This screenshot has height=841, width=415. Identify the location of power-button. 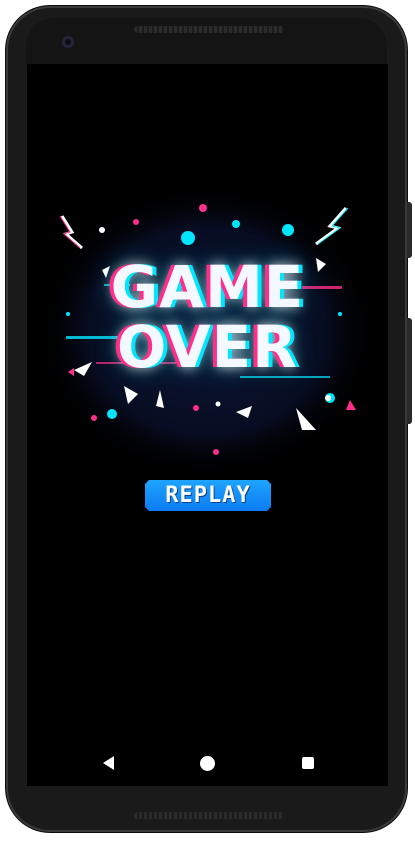
(409, 230).